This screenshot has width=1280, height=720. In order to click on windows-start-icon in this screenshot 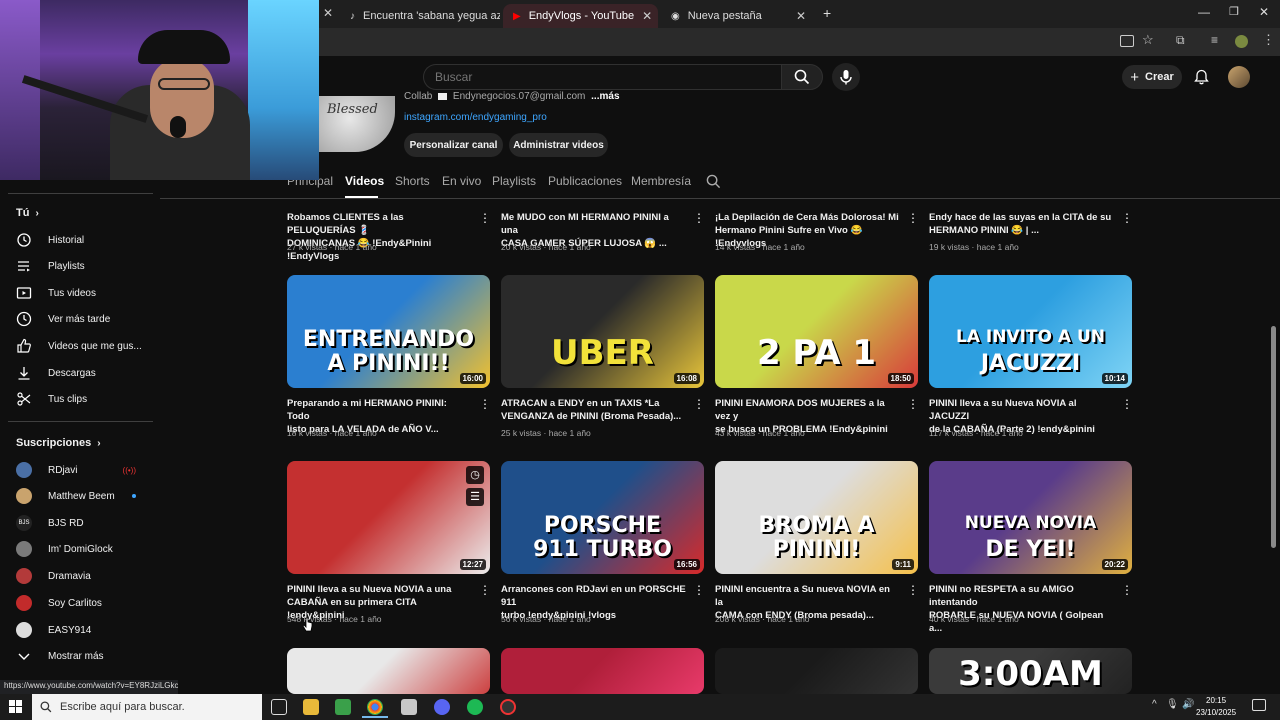, I will do `click(15, 709)`.